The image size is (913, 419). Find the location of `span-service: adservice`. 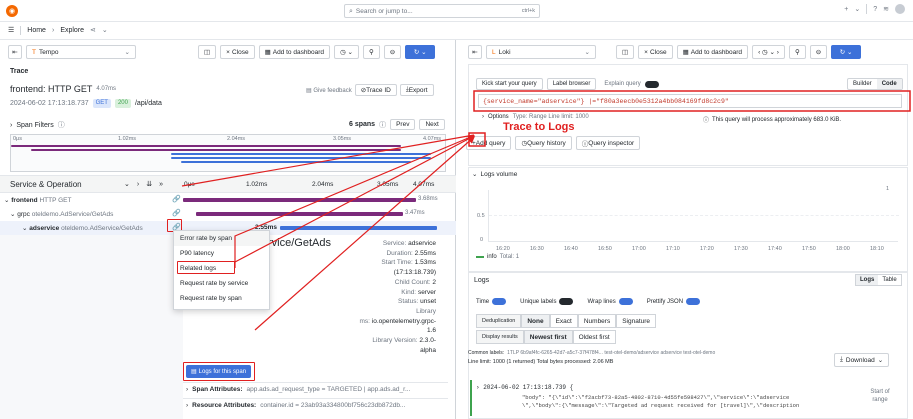

span-service: adservice is located at coordinates (44, 228).